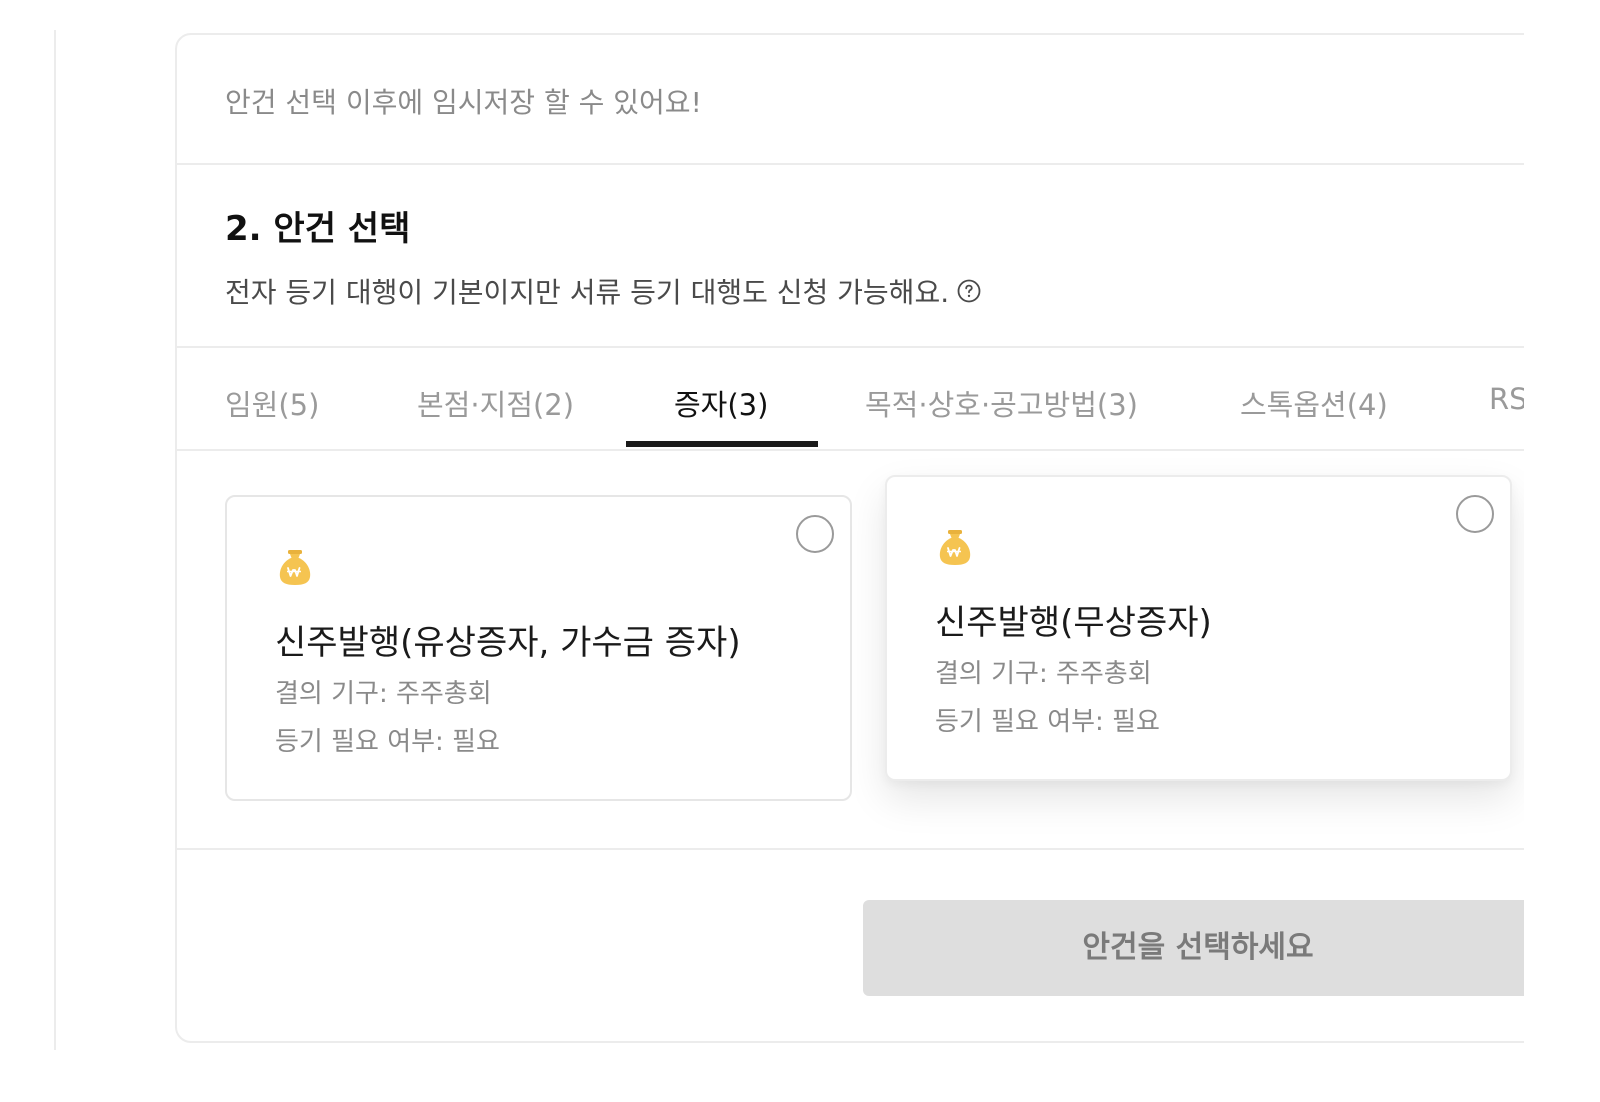  What do you see at coordinates (587, 292) in the screenshot?
I see `section-description-text: 전자 등기 대행이 기본이지만 서류 등기 대행도 신청 가능해요.` at bounding box center [587, 292].